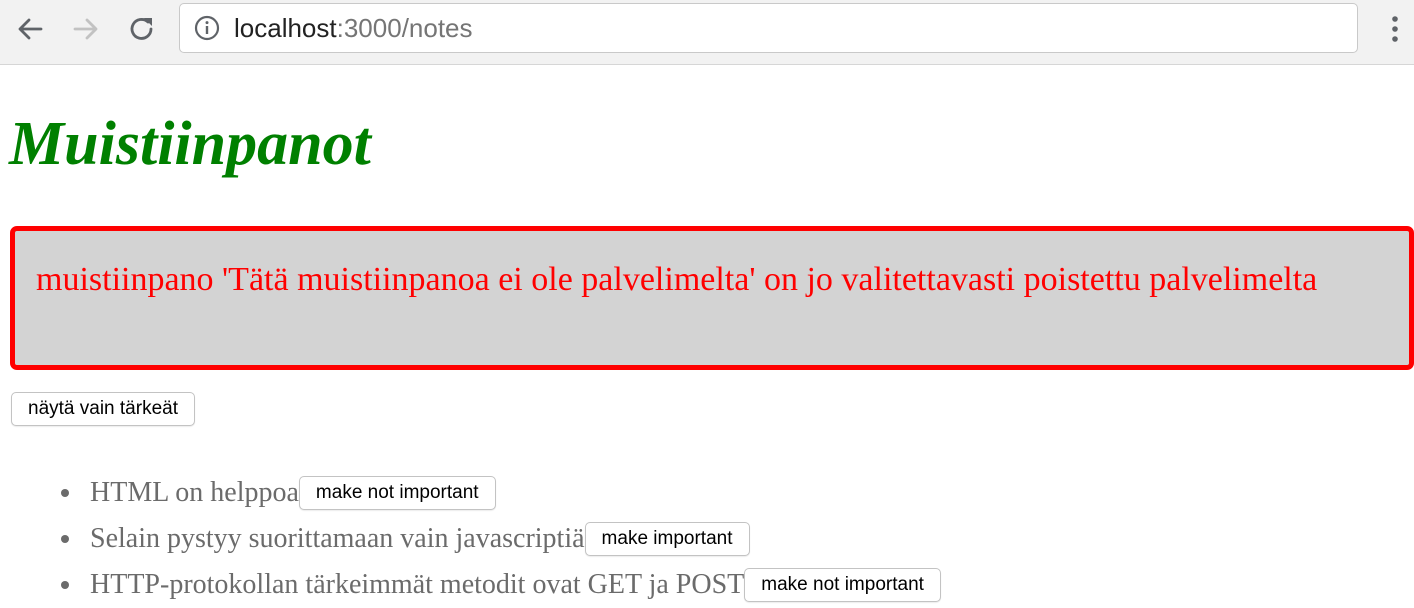 Image resolution: width=1414 pixels, height=608 pixels. What do you see at coordinates (30, 29) in the screenshot?
I see `back-arrow-icon` at bounding box center [30, 29].